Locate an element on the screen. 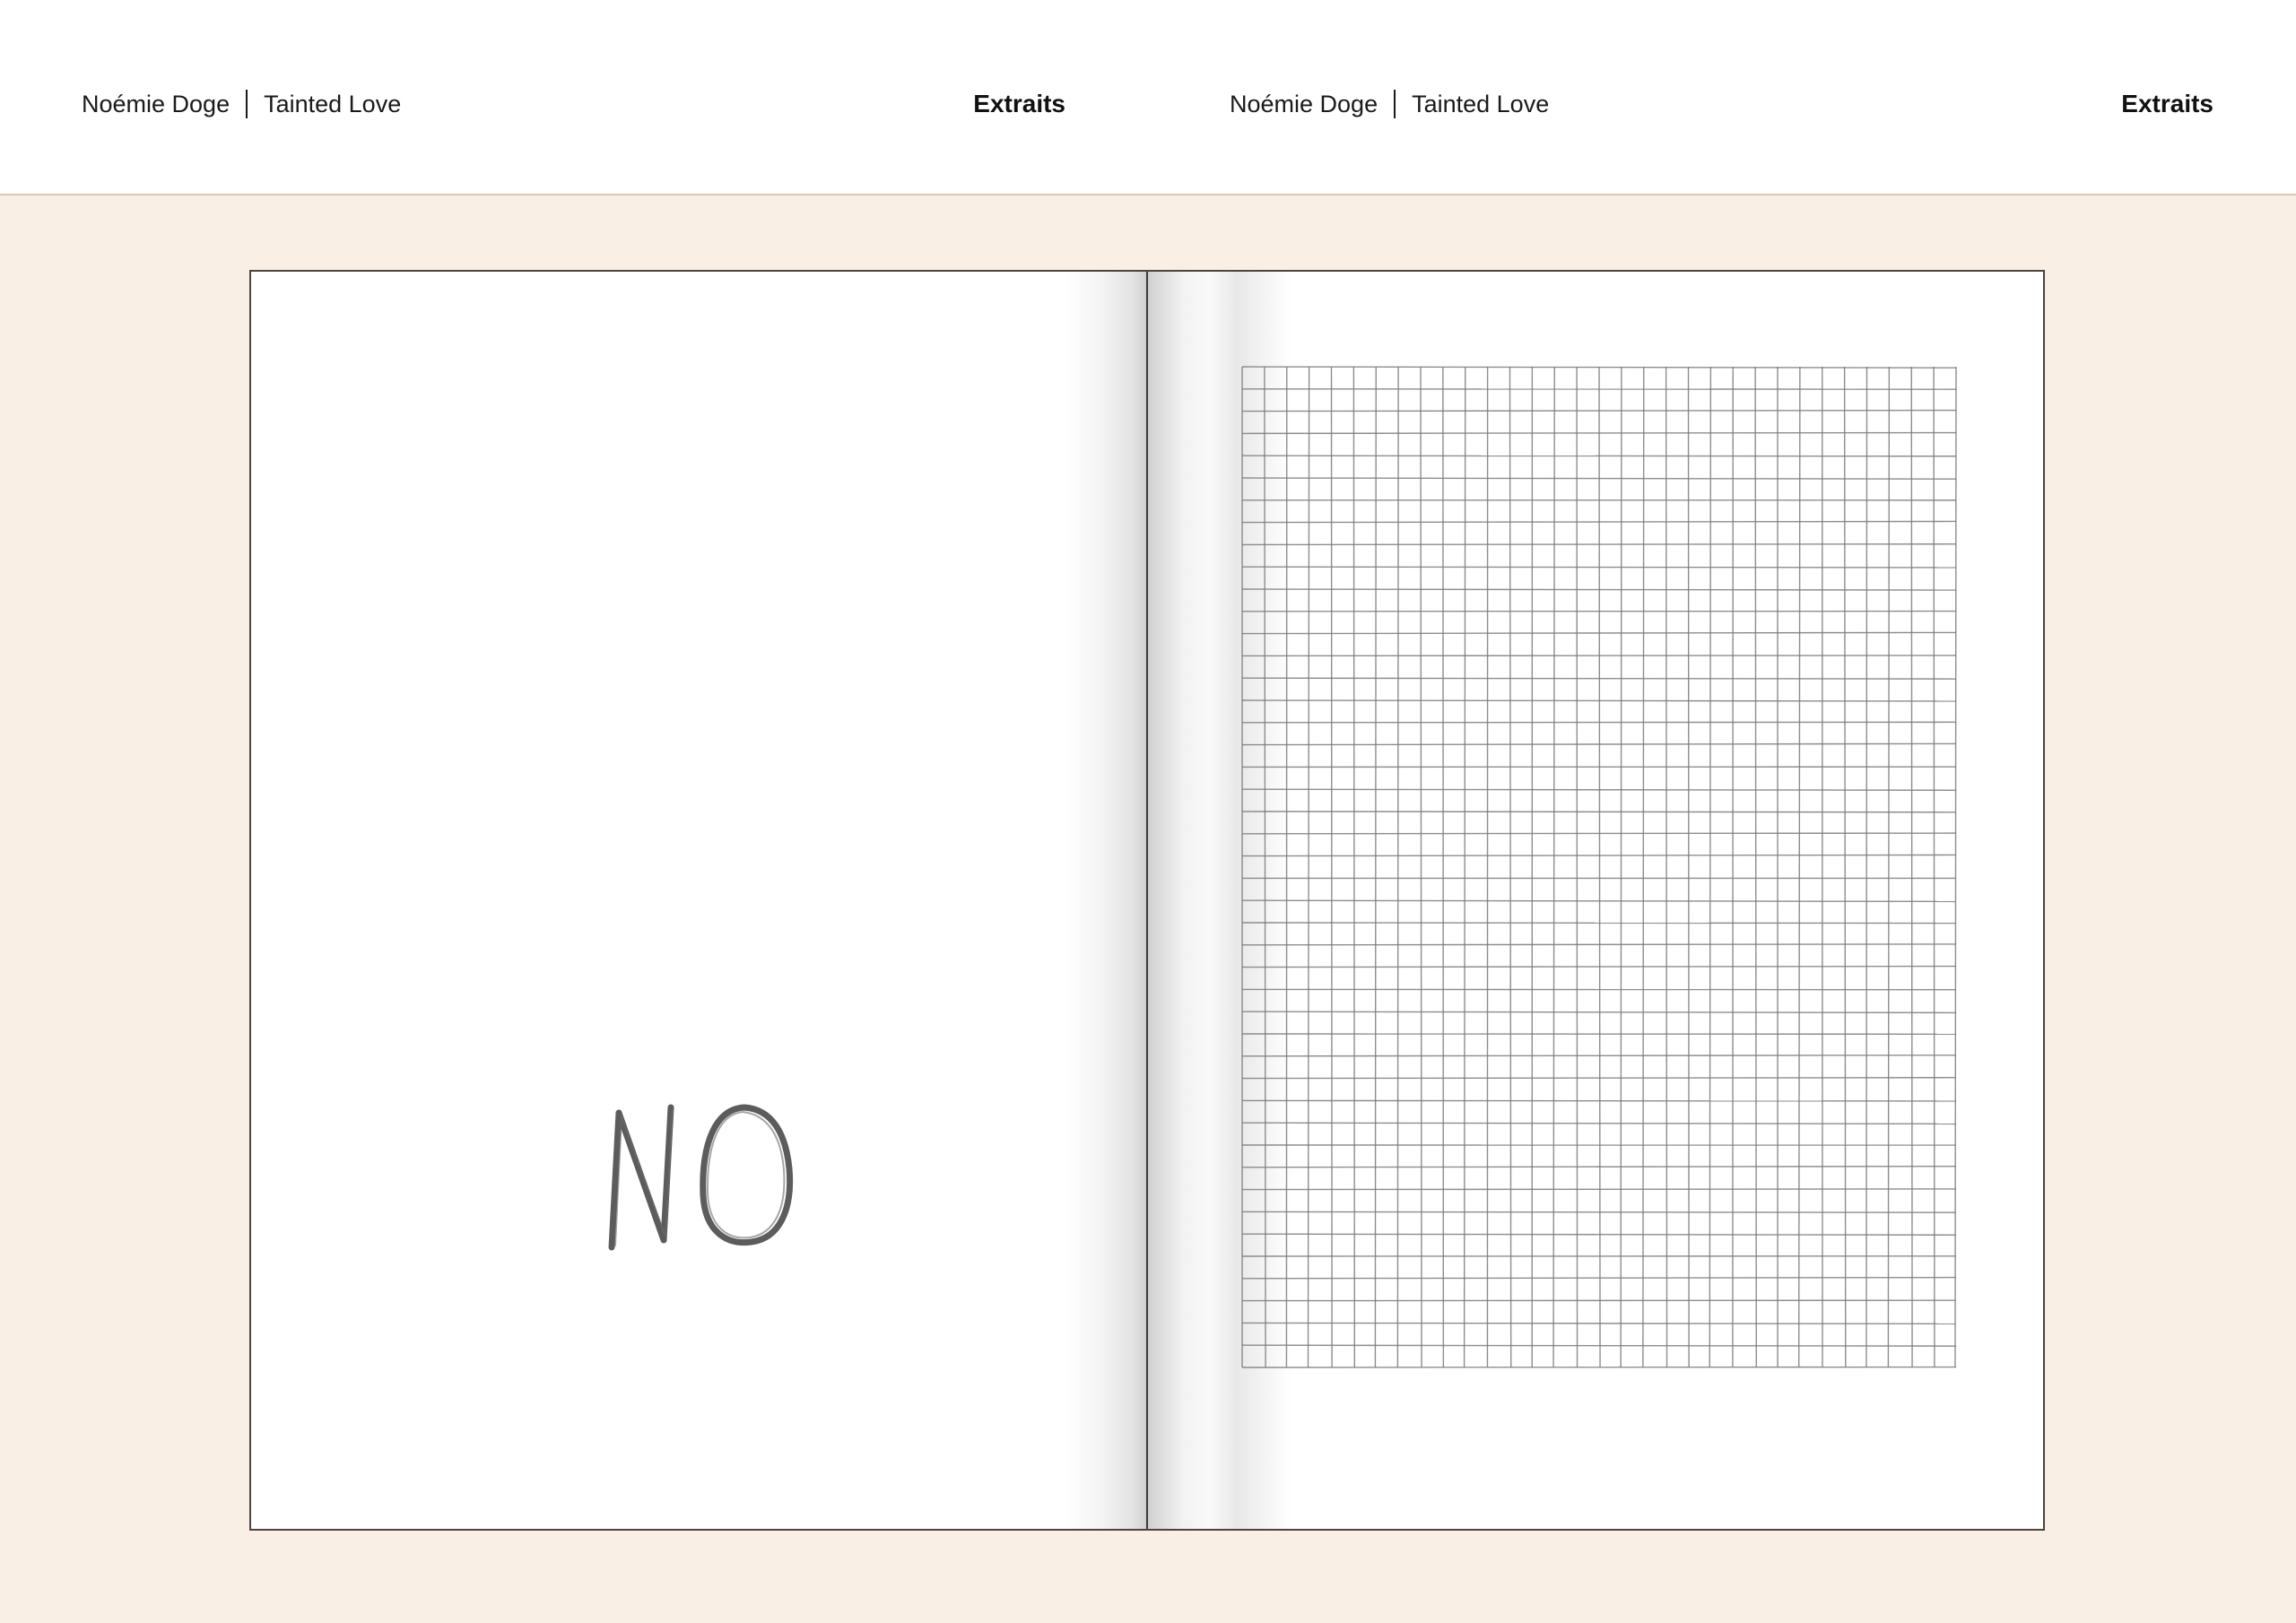  header-right-credit: Noémie Doge Tainted Love is located at coordinates (1389, 104).